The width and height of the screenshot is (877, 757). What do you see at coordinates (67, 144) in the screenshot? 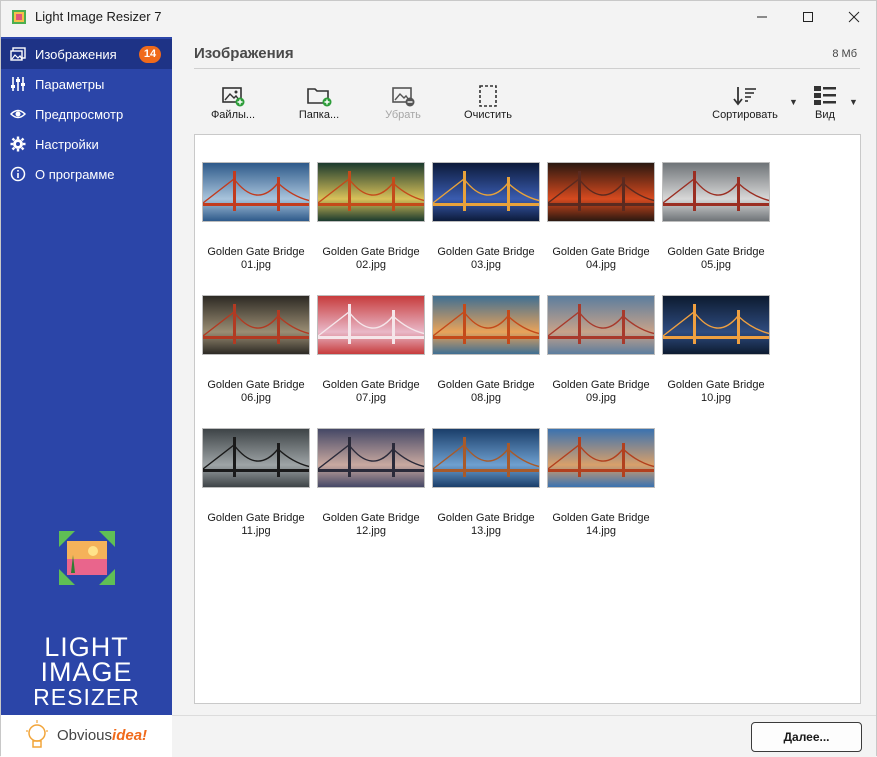
I see `sidebar-item-label: Настройки` at bounding box center [67, 144].